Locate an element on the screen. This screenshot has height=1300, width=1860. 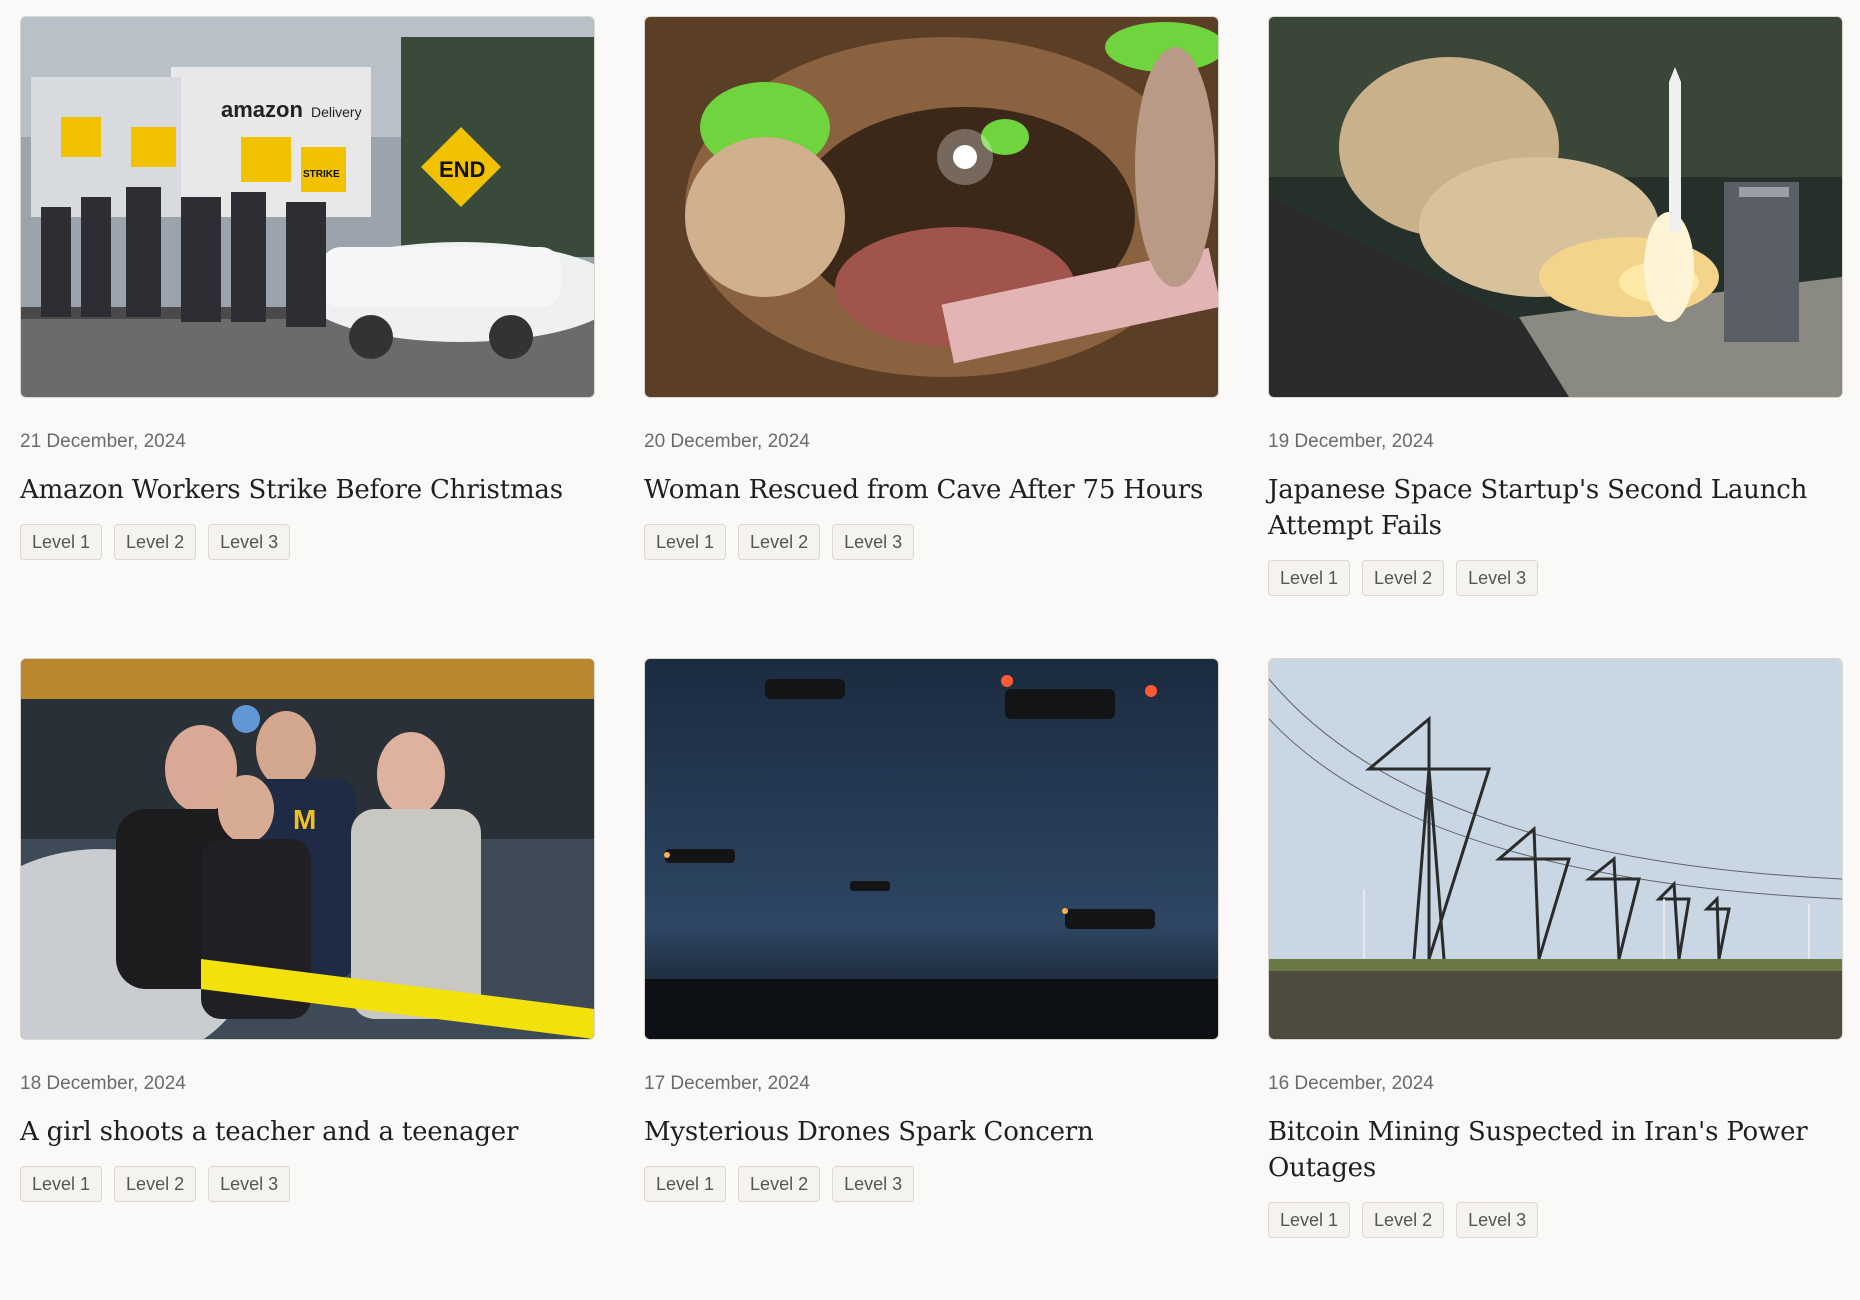
svg-text: Delivery is located at coordinates (336, 112).